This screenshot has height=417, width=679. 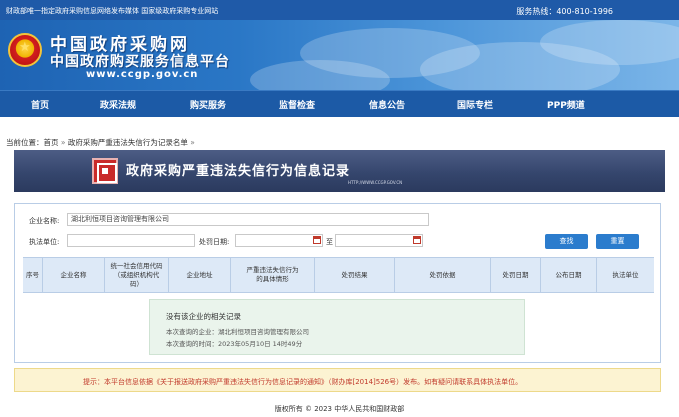 I want to click on breadcrumb-home-link: 首页, so click(x=51, y=142).